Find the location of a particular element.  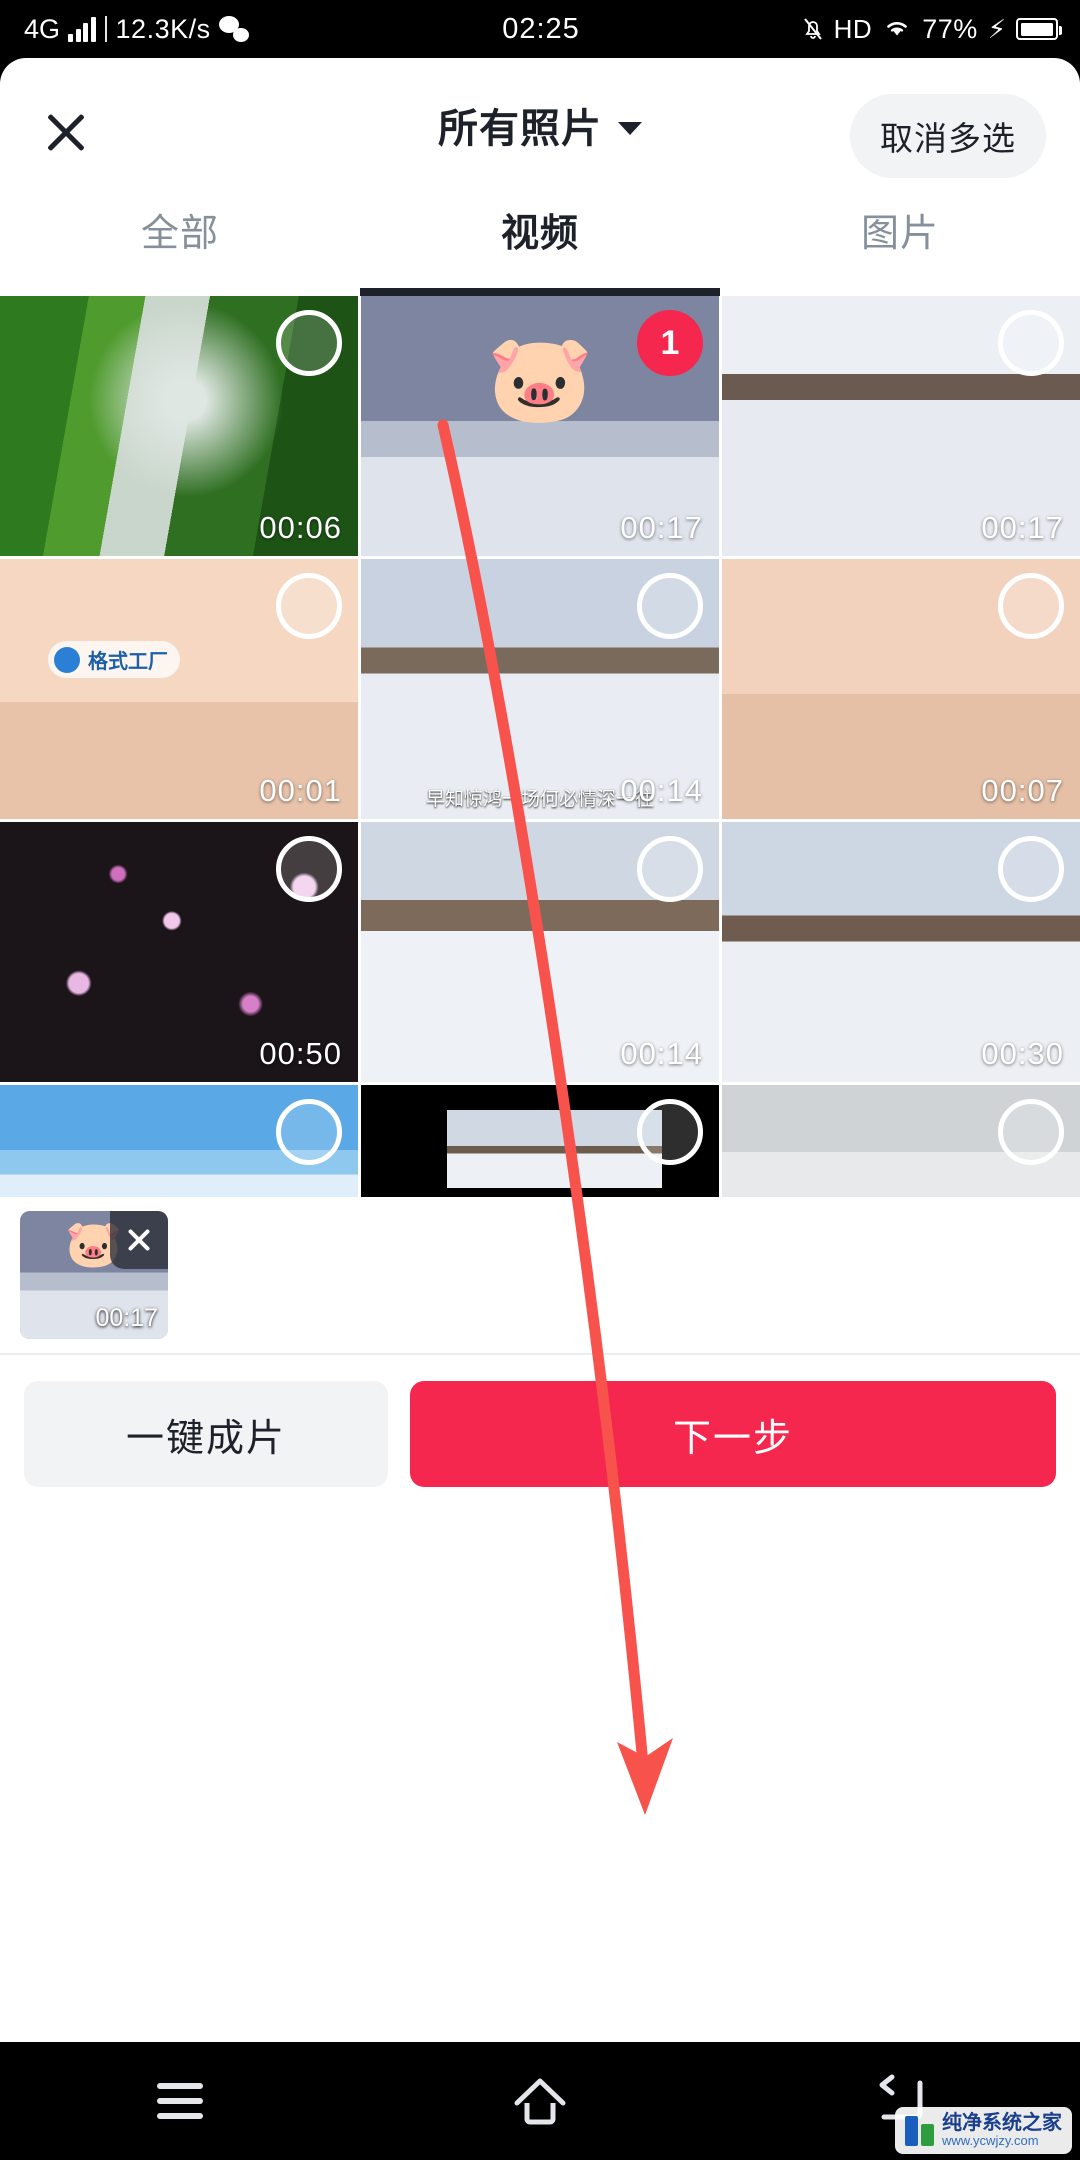

status-bar: 4G 12.3K/s 02:25 HD 77% ⚡ is located at coordinates (540, 29).